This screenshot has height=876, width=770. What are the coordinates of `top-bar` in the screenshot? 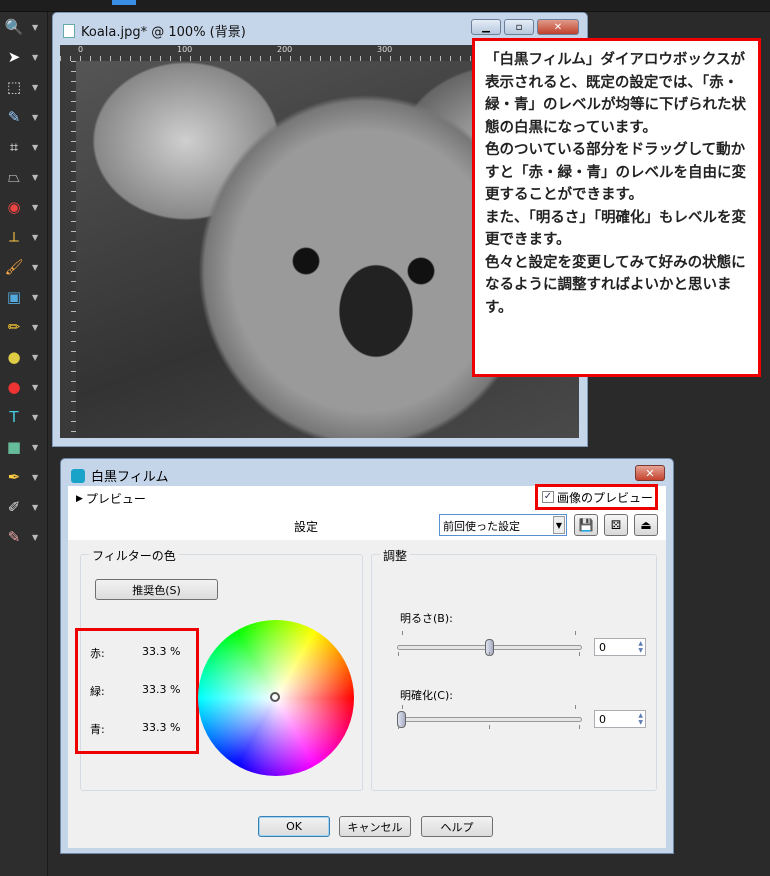 It's located at (385, 6).